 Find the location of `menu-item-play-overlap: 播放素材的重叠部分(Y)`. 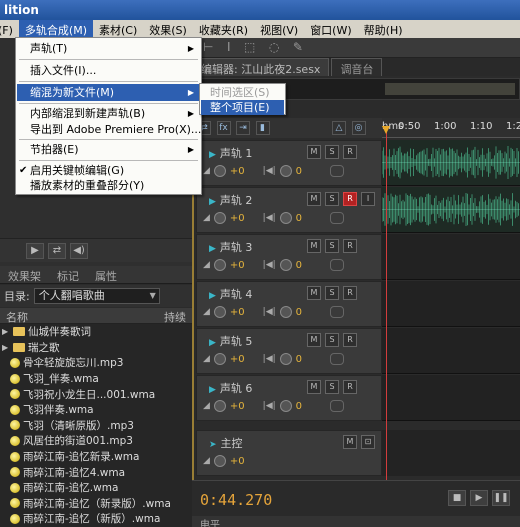

menu-item-play-overlap: 播放素材的重叠部分(Y) is located at coordinates (108, 185).